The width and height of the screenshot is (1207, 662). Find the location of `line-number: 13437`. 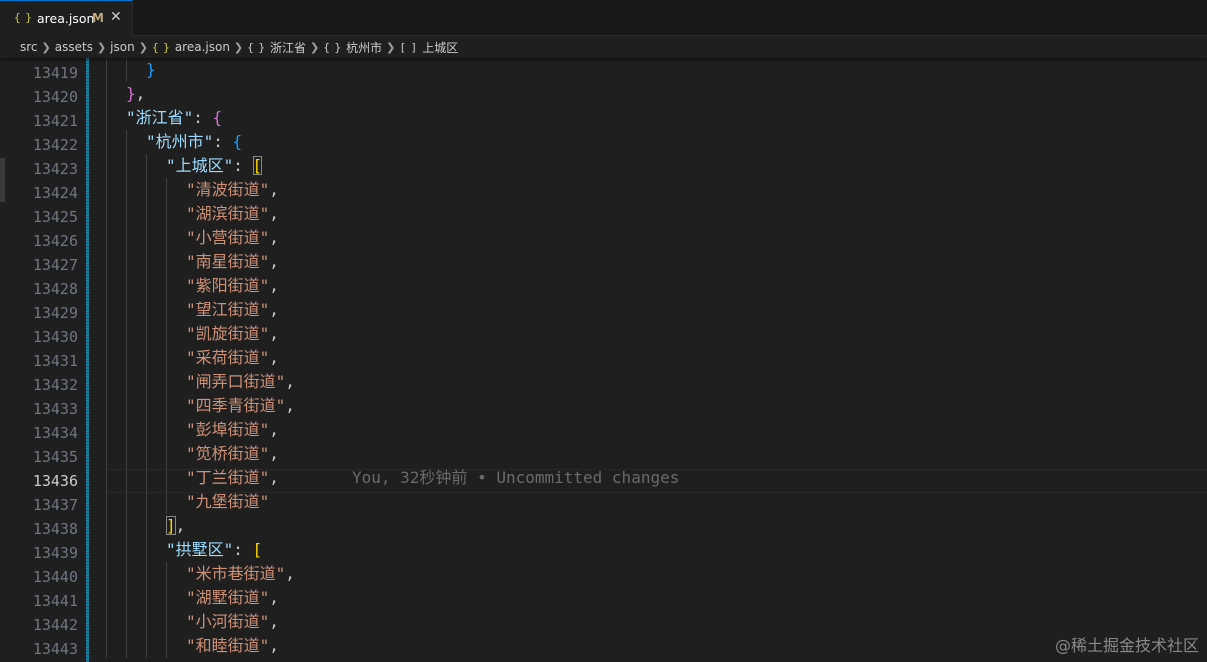

line-number: 13437 is located at coordinates (55, 505).